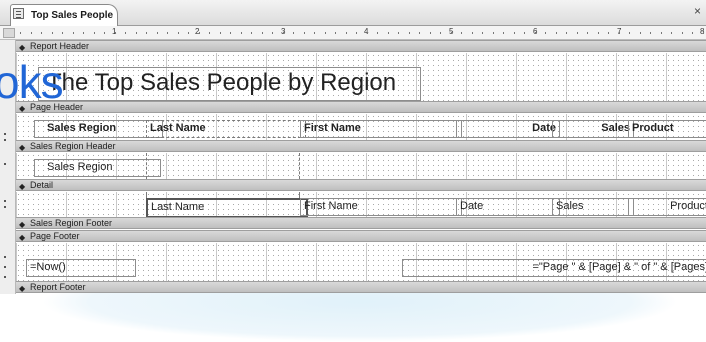 The image size is (706, 342). I want to click on detail-area: Last Name First Name Date Sales Product, so click(361, 205).